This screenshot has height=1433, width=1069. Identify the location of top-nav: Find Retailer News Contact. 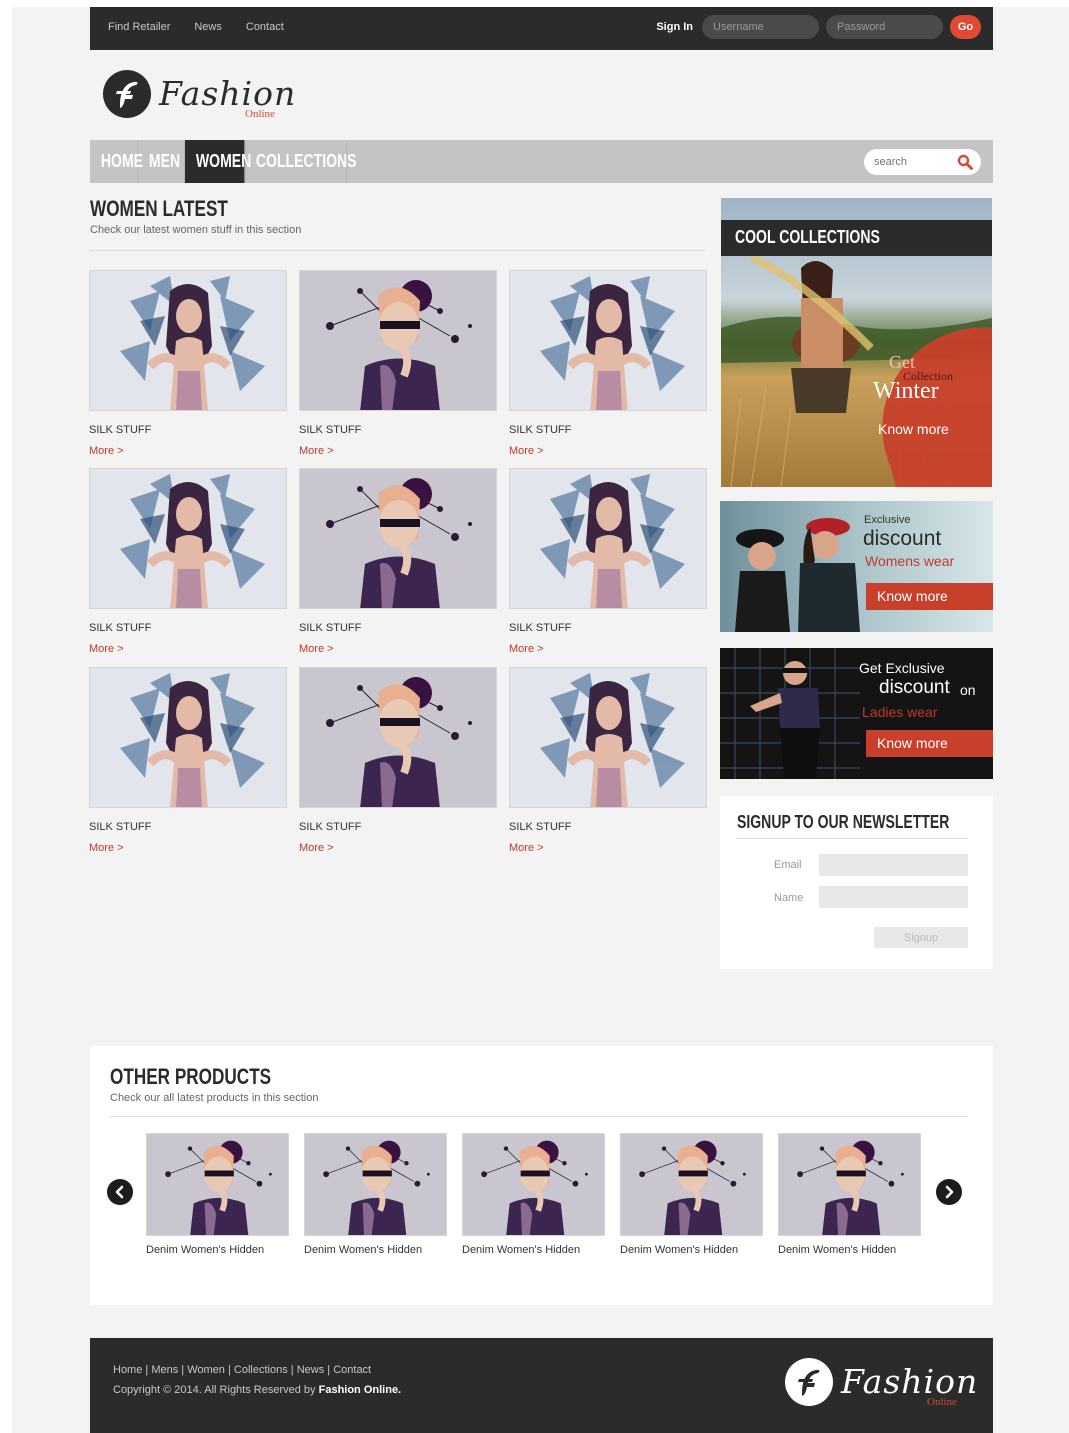
(196, 27).